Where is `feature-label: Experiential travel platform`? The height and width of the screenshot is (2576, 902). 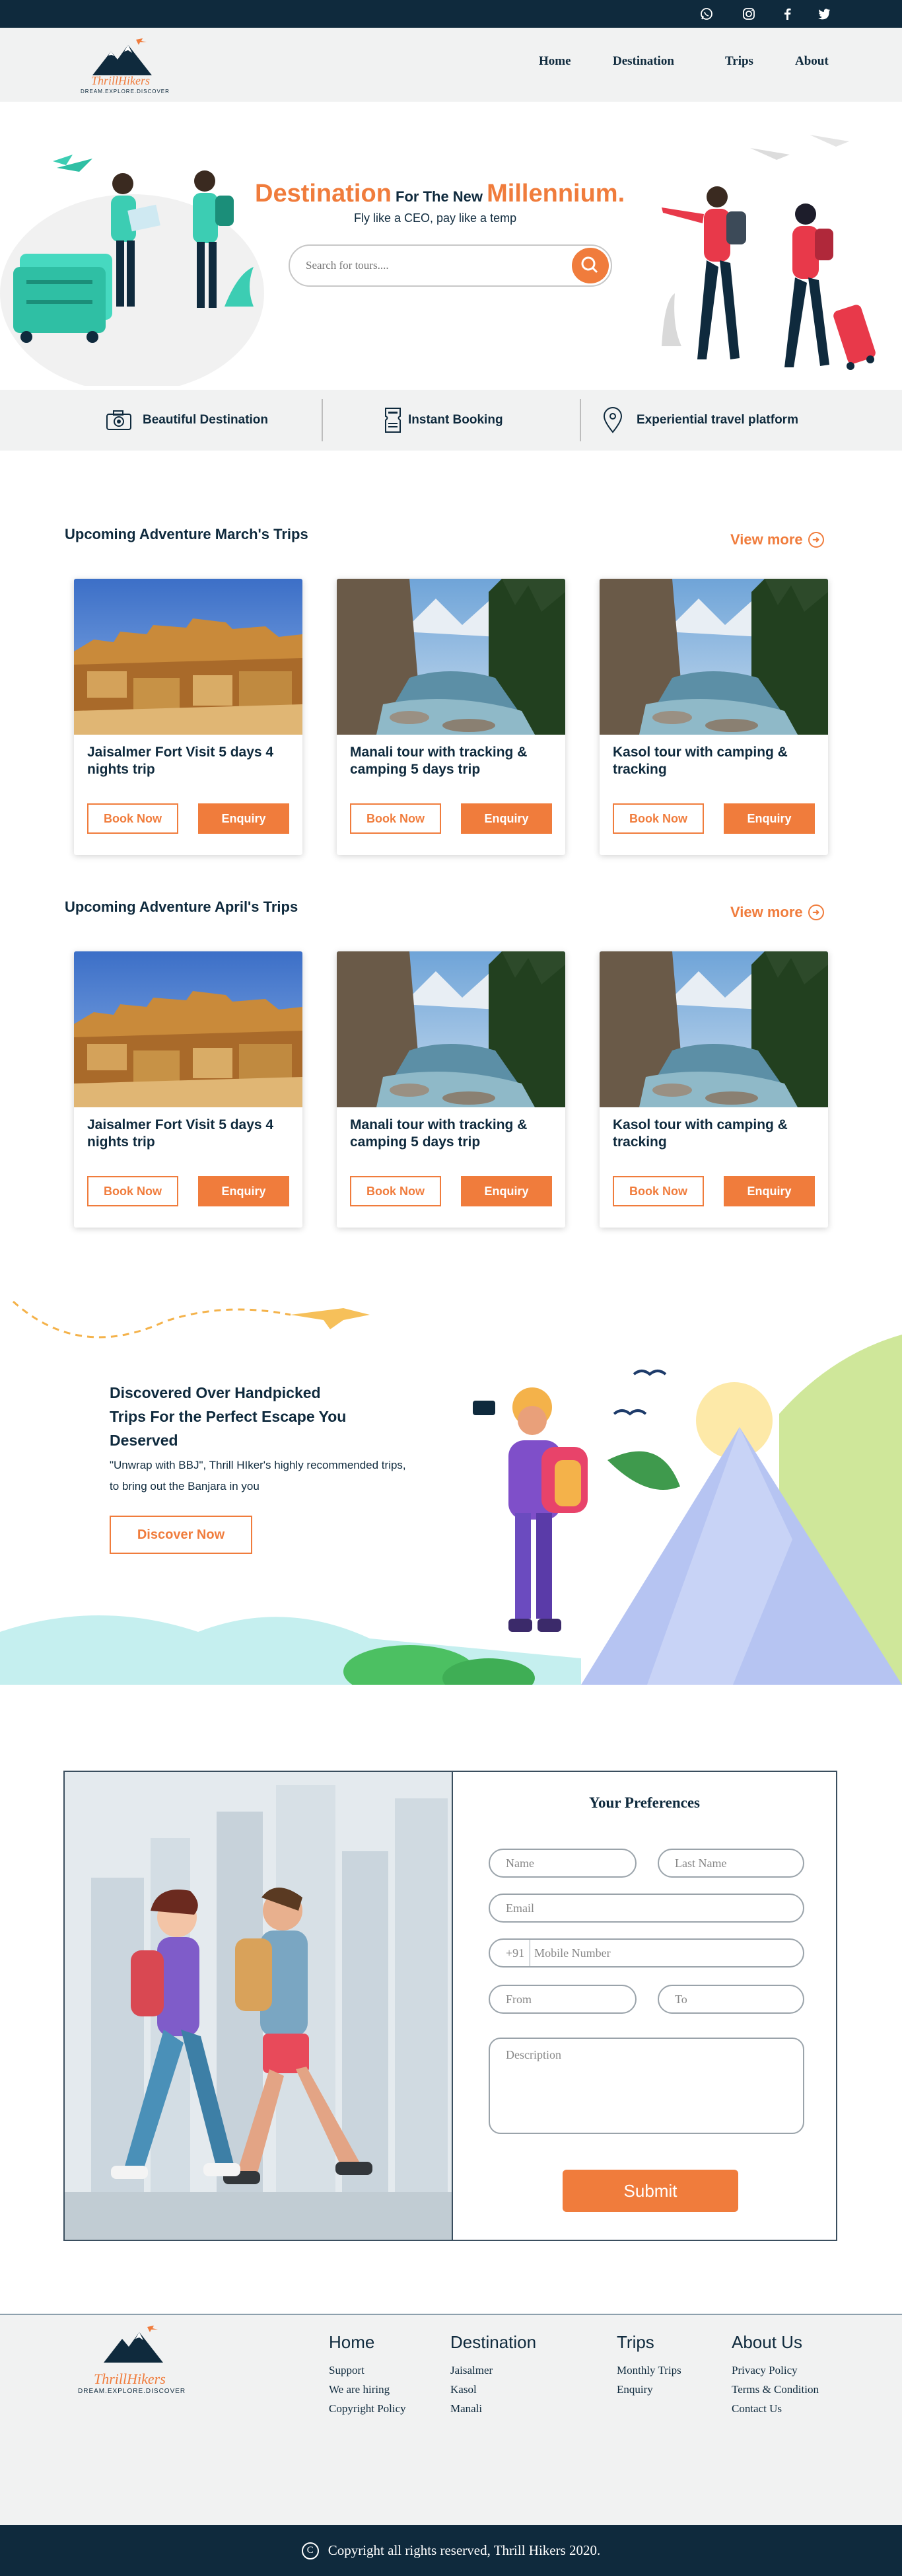 feature-label: Experiential travel platform is located at coordinates (717, 420).